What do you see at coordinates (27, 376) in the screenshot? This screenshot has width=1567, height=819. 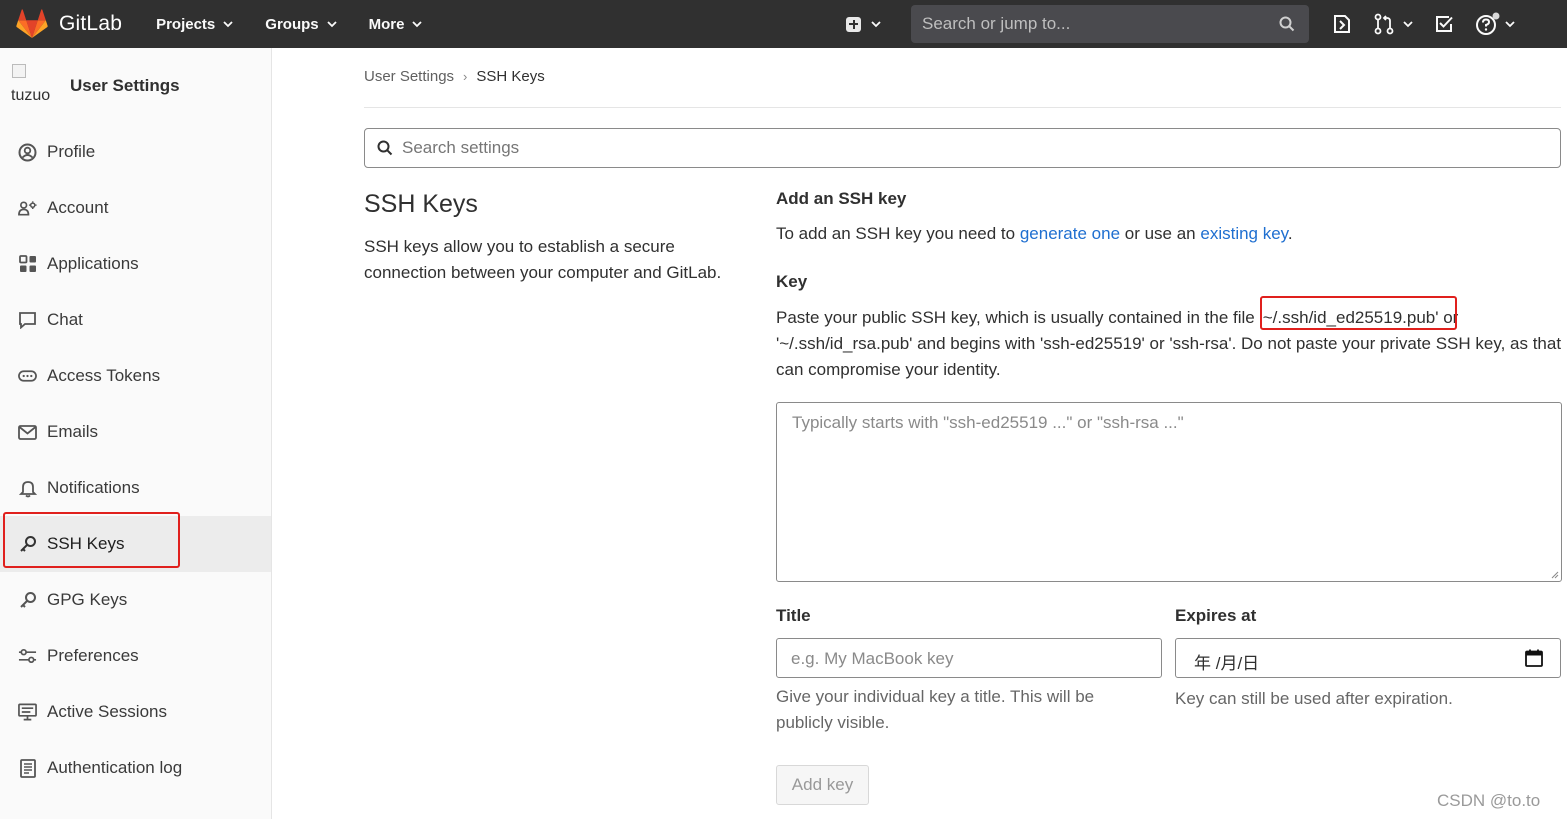 I see `token-icon` at bounding box center [27, 376].